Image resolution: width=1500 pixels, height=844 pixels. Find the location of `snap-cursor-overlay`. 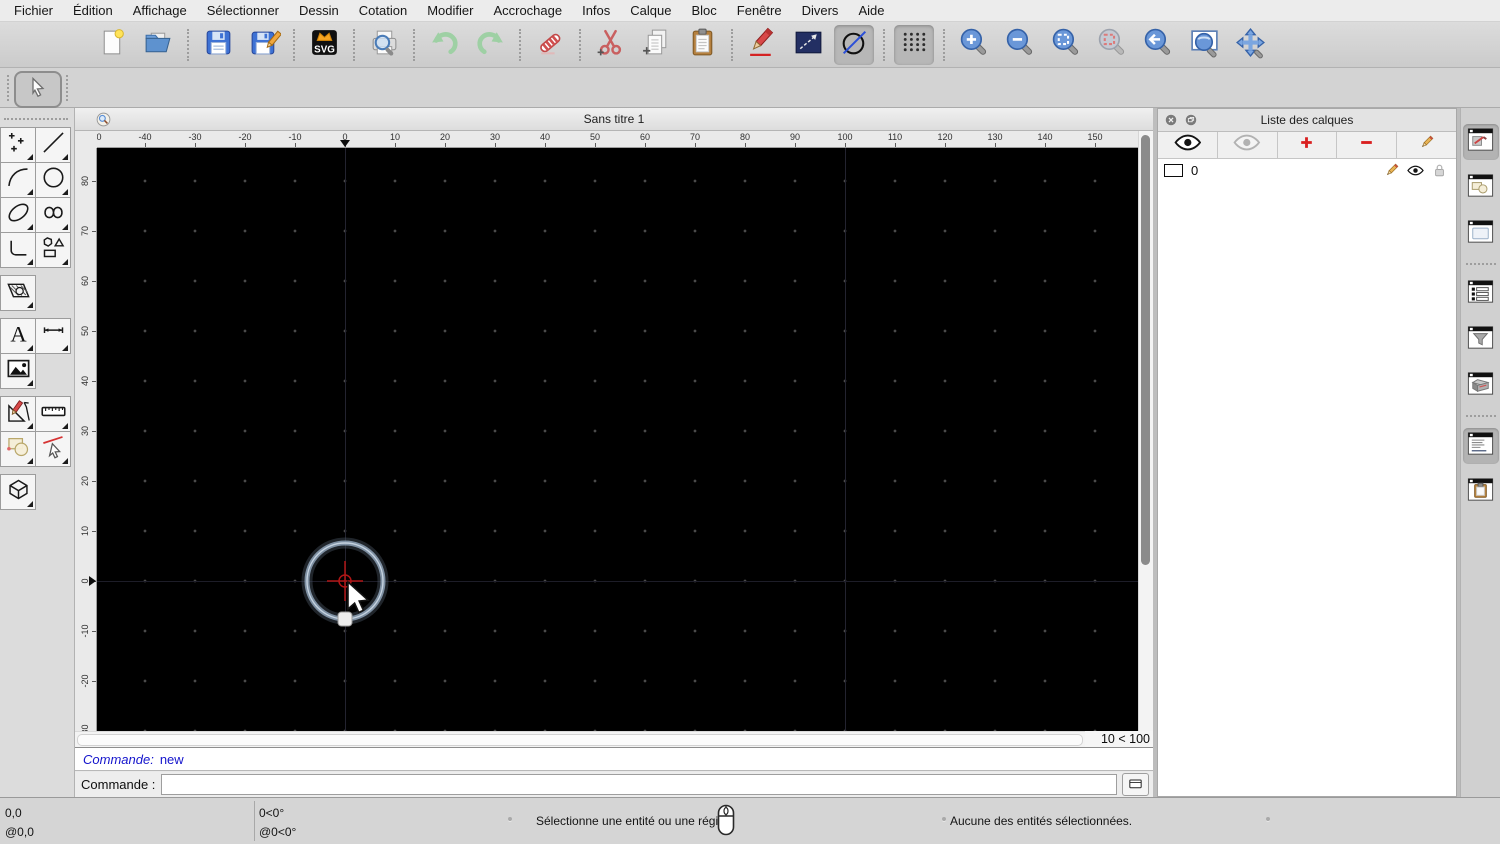

snap-cursor-overlay is located at coordinates (345, 582).